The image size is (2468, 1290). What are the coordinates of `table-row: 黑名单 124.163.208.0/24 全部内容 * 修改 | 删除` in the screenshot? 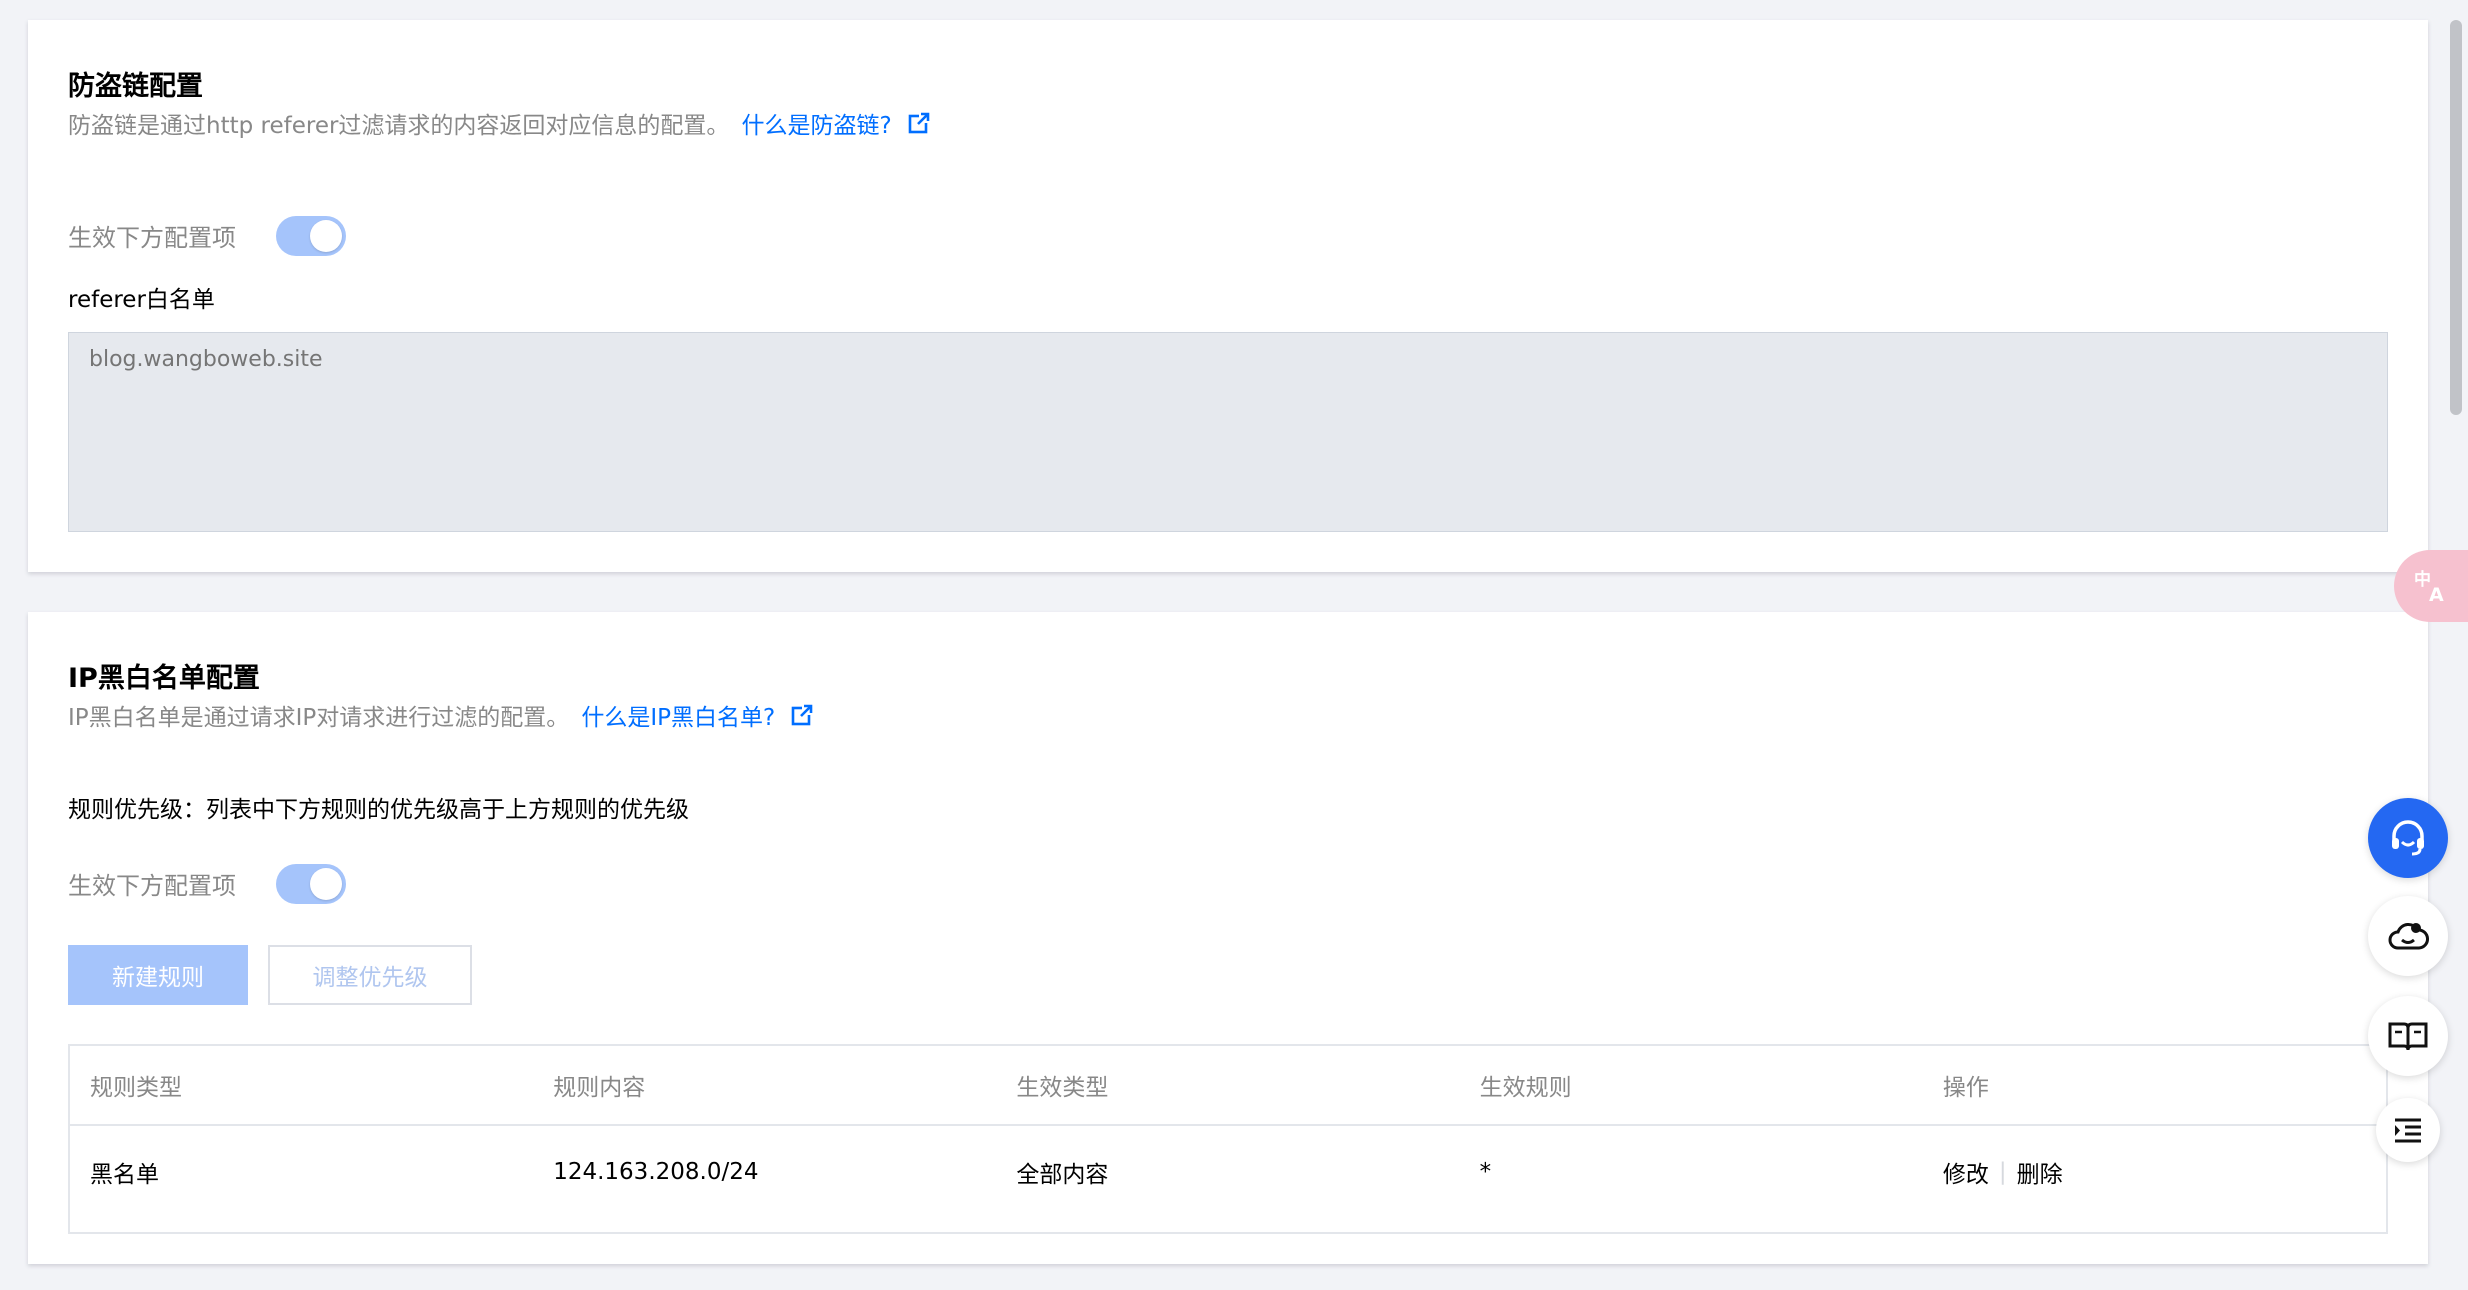 It's located at (1228, 1172).